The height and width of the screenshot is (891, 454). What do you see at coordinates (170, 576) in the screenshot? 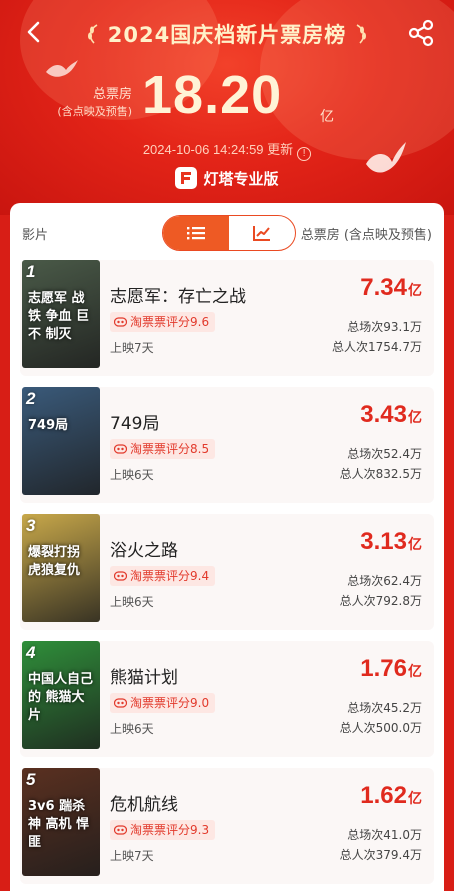
I see `rating-text: 淘票票评分9.4` at bounding box center [170, 576].